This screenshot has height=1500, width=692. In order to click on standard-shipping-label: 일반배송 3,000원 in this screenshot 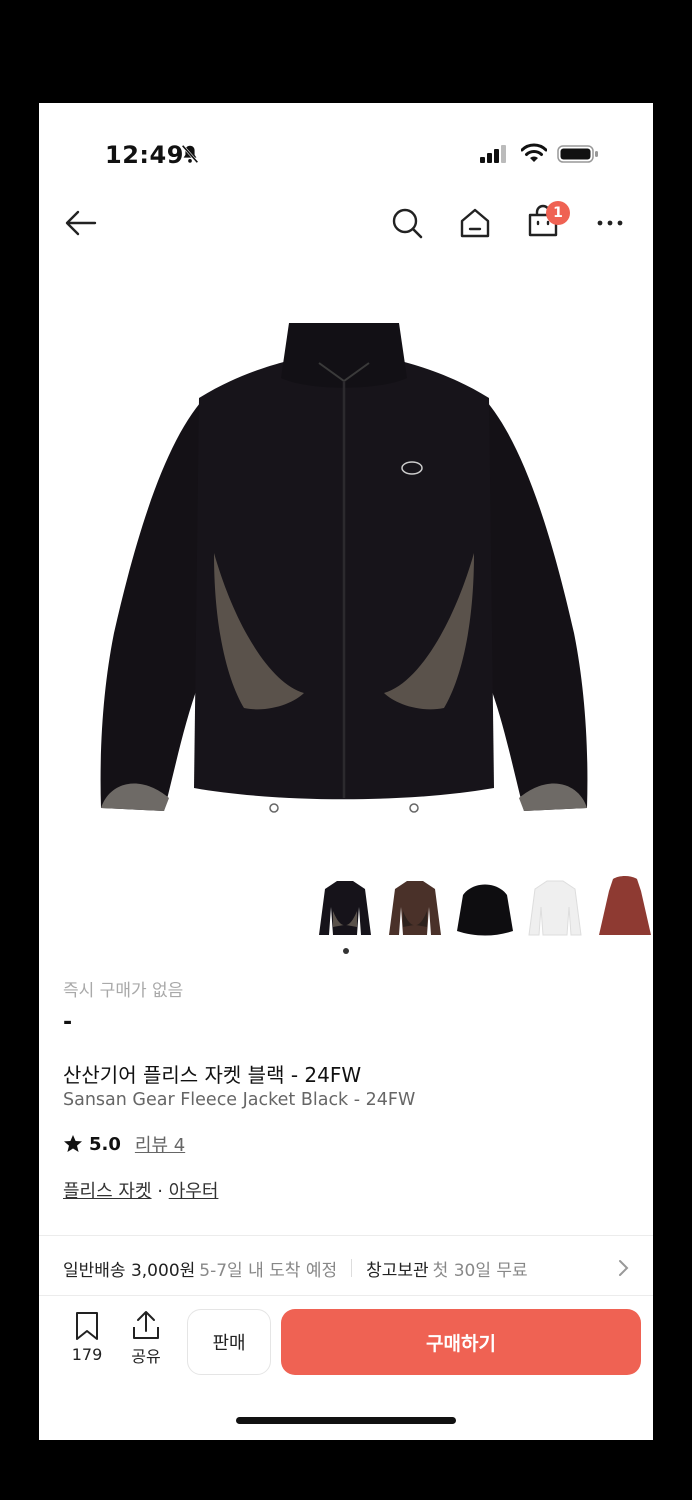, I will do `click(129, 1270)`.